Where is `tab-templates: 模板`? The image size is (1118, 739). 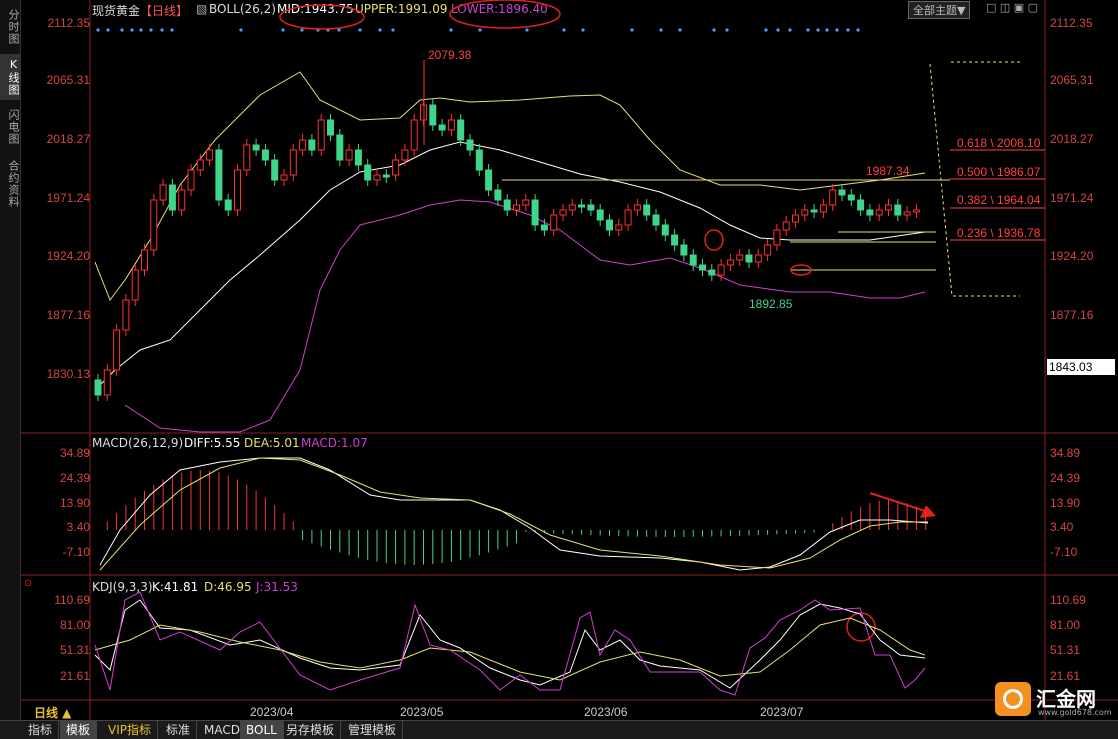
tab-templates: 模板 is located at coordinates (79, 730).